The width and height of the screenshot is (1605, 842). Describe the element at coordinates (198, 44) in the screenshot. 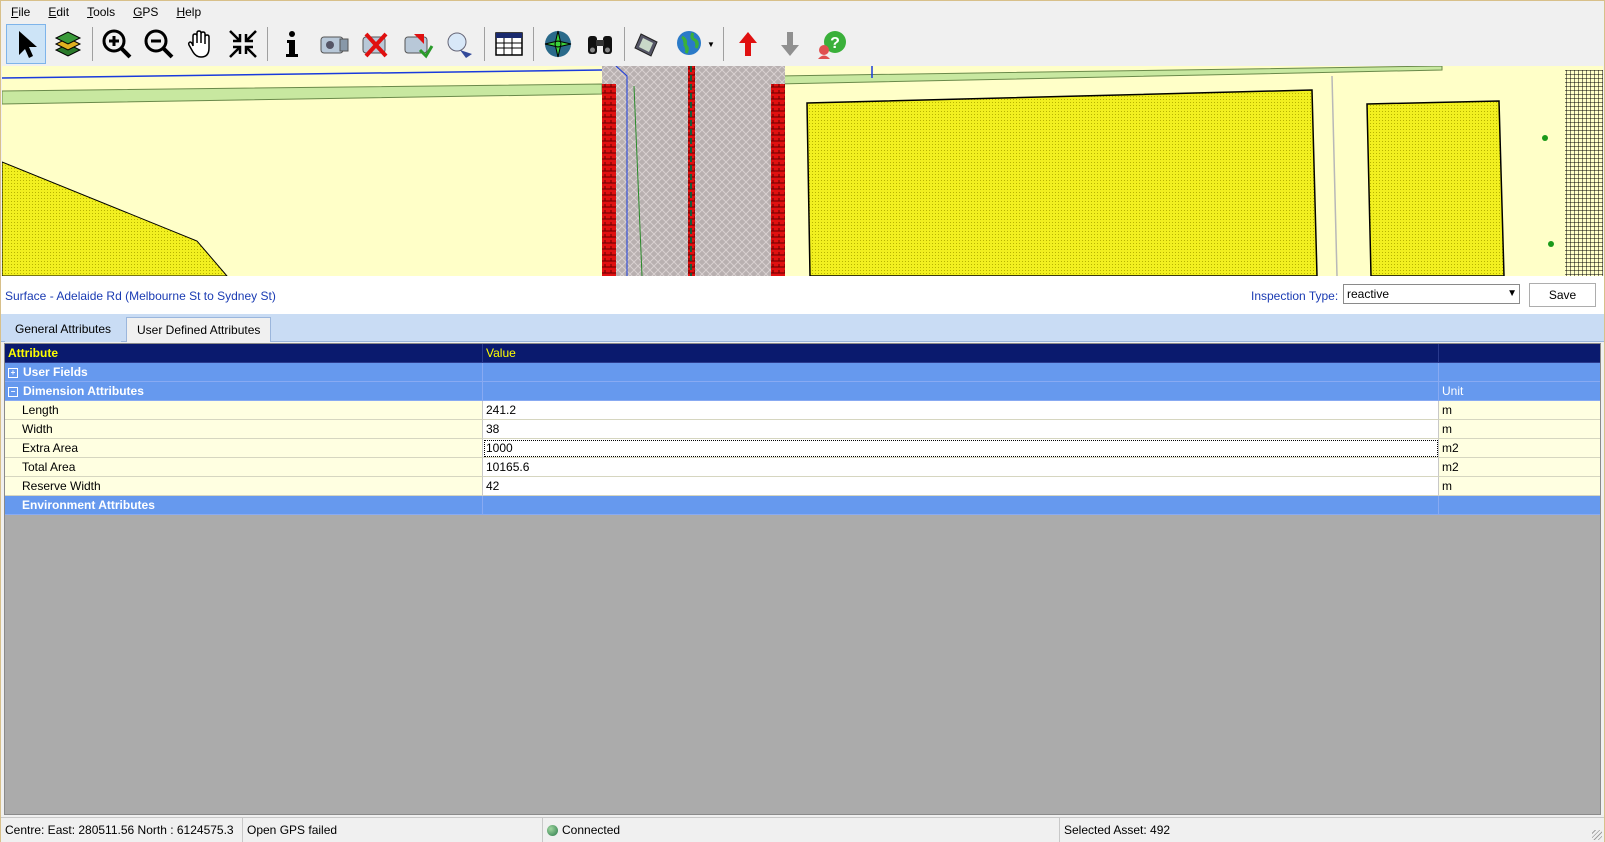

I see `pan-hand-icon` at that location.